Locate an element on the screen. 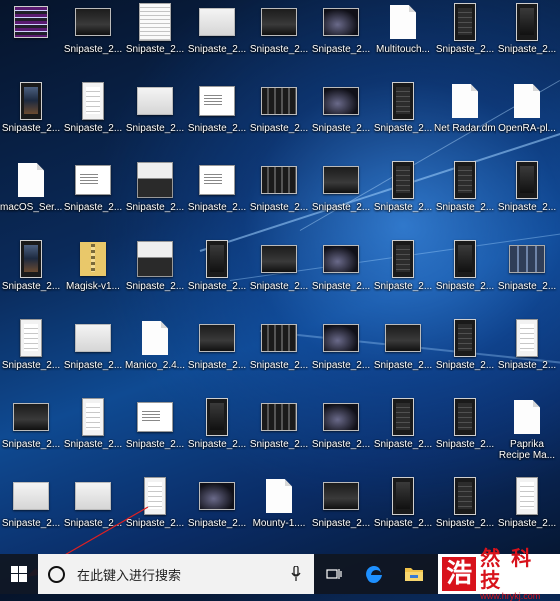 This screenshot has width=560, height=601. desktop-icon is located at coordinates (31, 39).